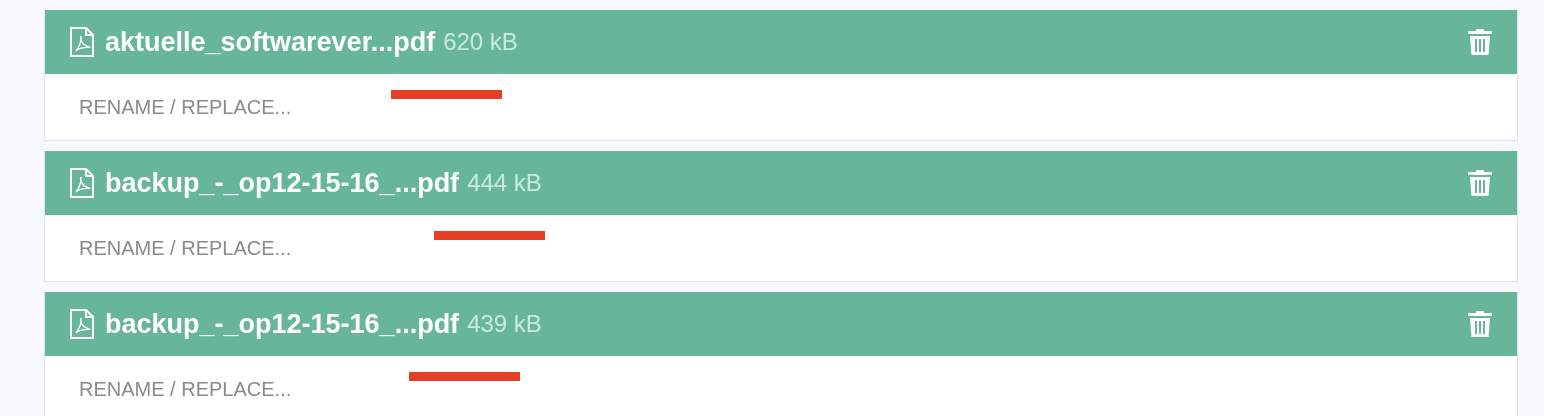  I want to click on file-size: 444 kB, so click(504, 183).